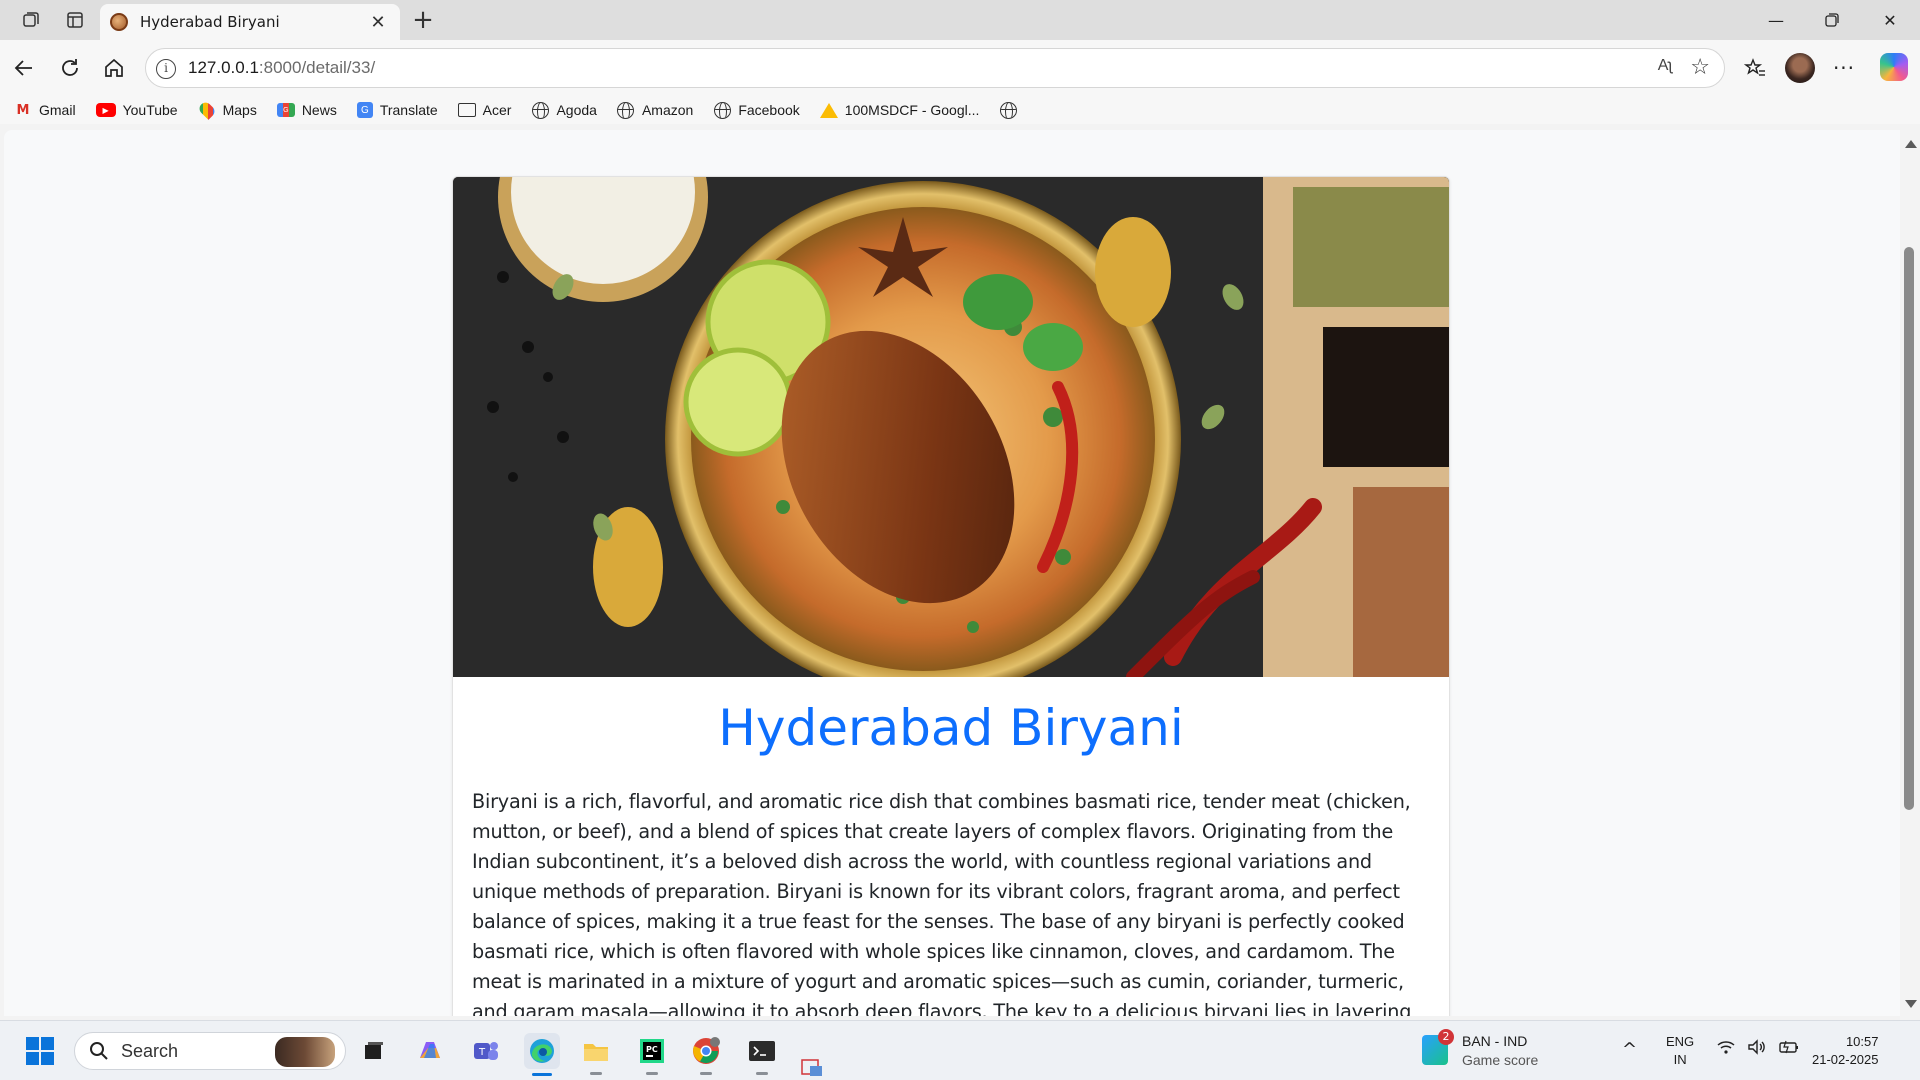 Image resolution: width=1920 pixels, height=1080 pixels. I want to click on search-label: Search, so click(150, 1050).